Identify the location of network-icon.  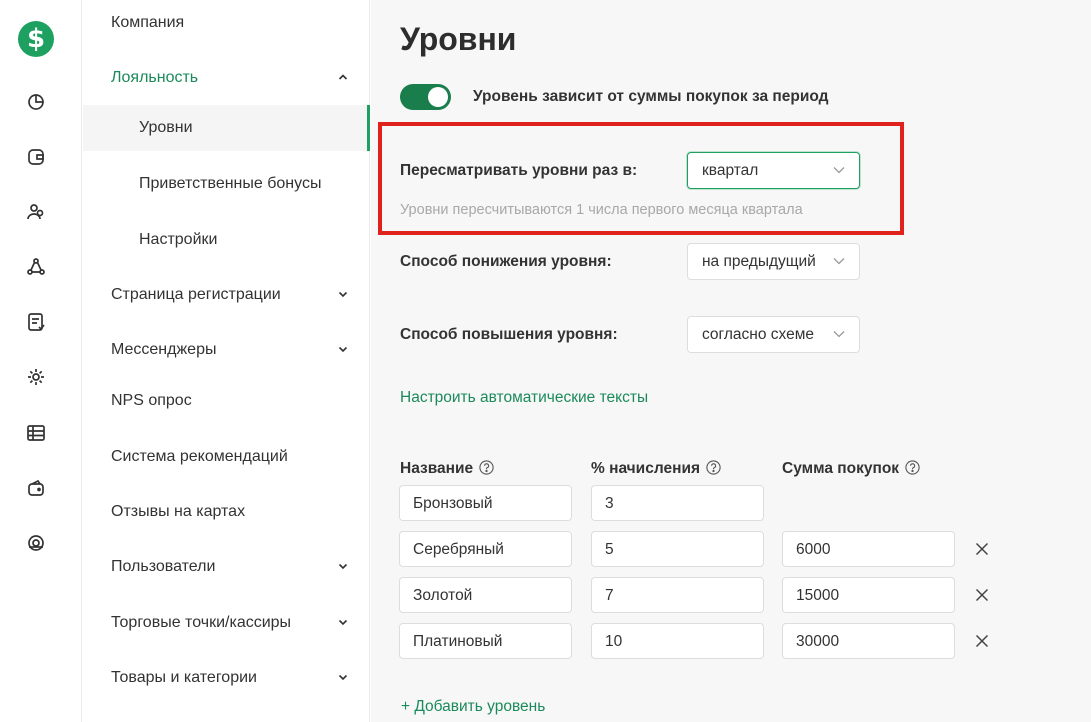
(36, 267).